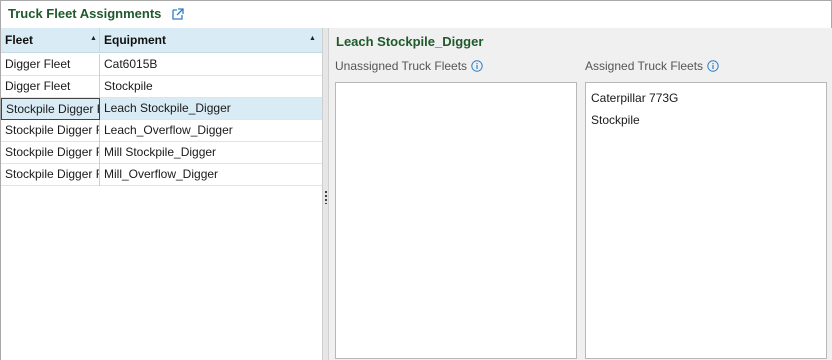 The height and width of the screenshot is (360, 832). I want to click on list-item: Stockpile, so click(706, 120).